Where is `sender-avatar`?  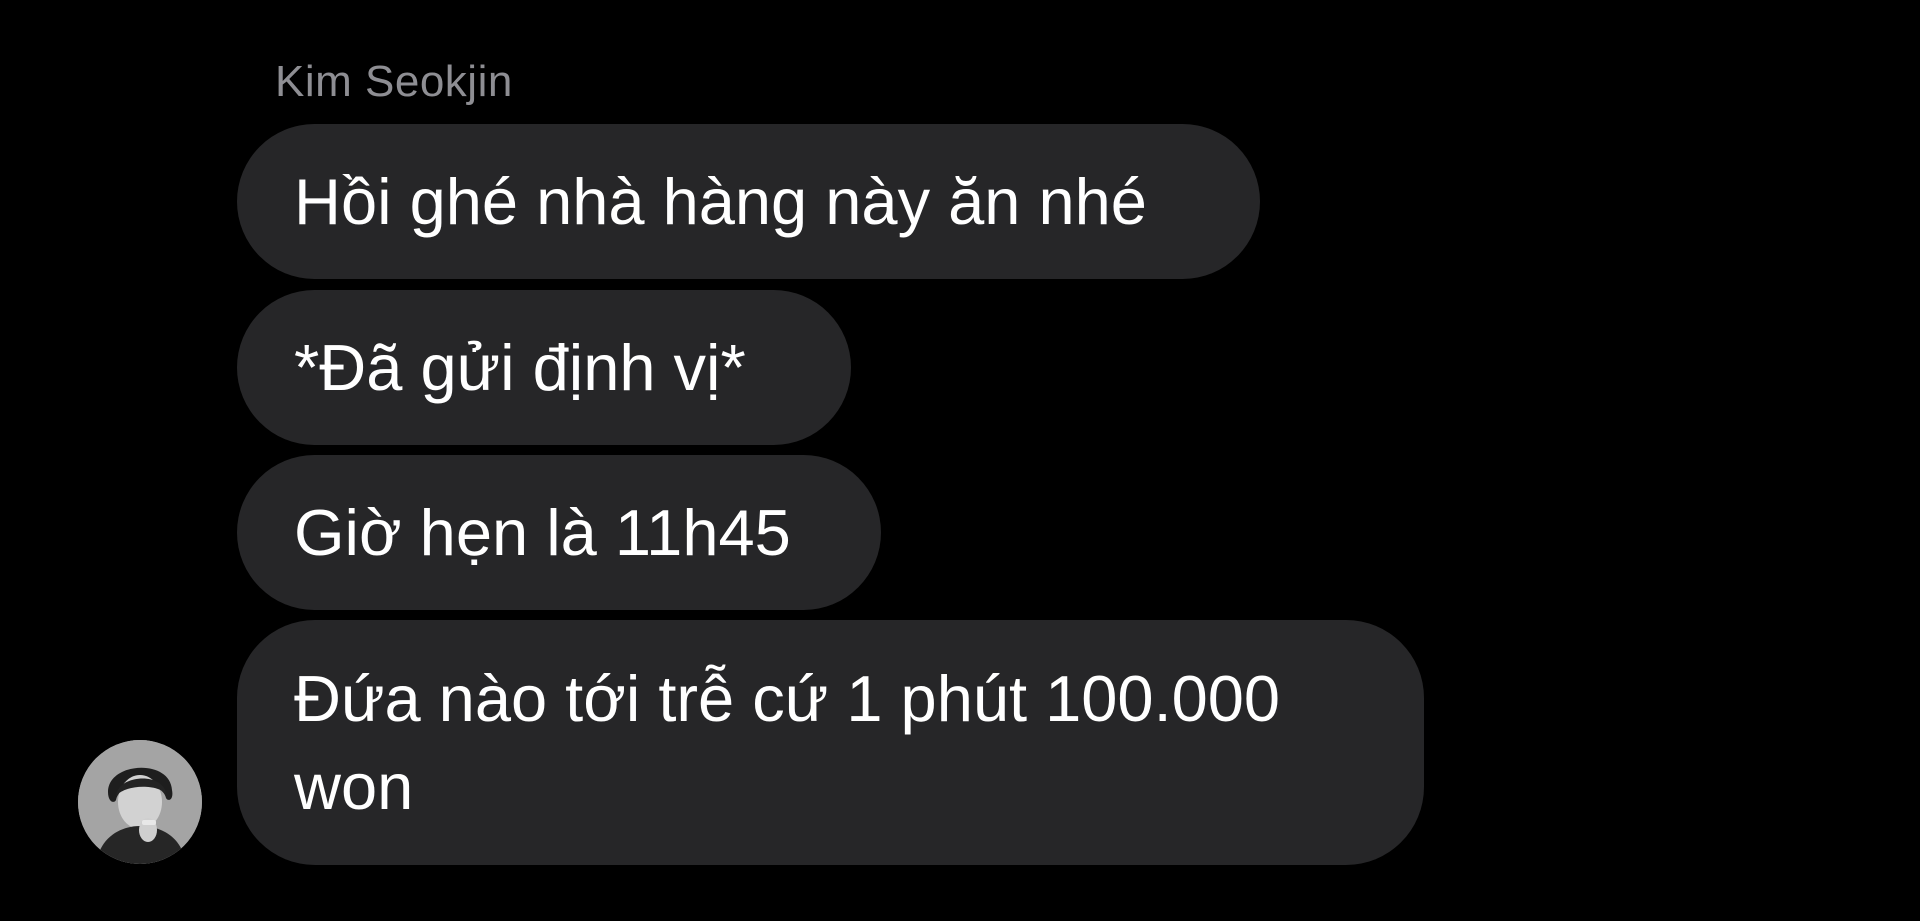 sender-avatar is located at coordinates (140, 802).